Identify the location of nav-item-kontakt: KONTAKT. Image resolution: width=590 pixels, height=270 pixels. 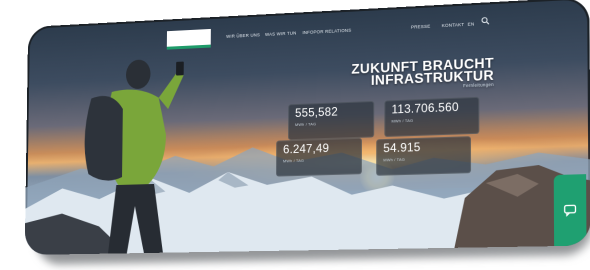
(453, 25).